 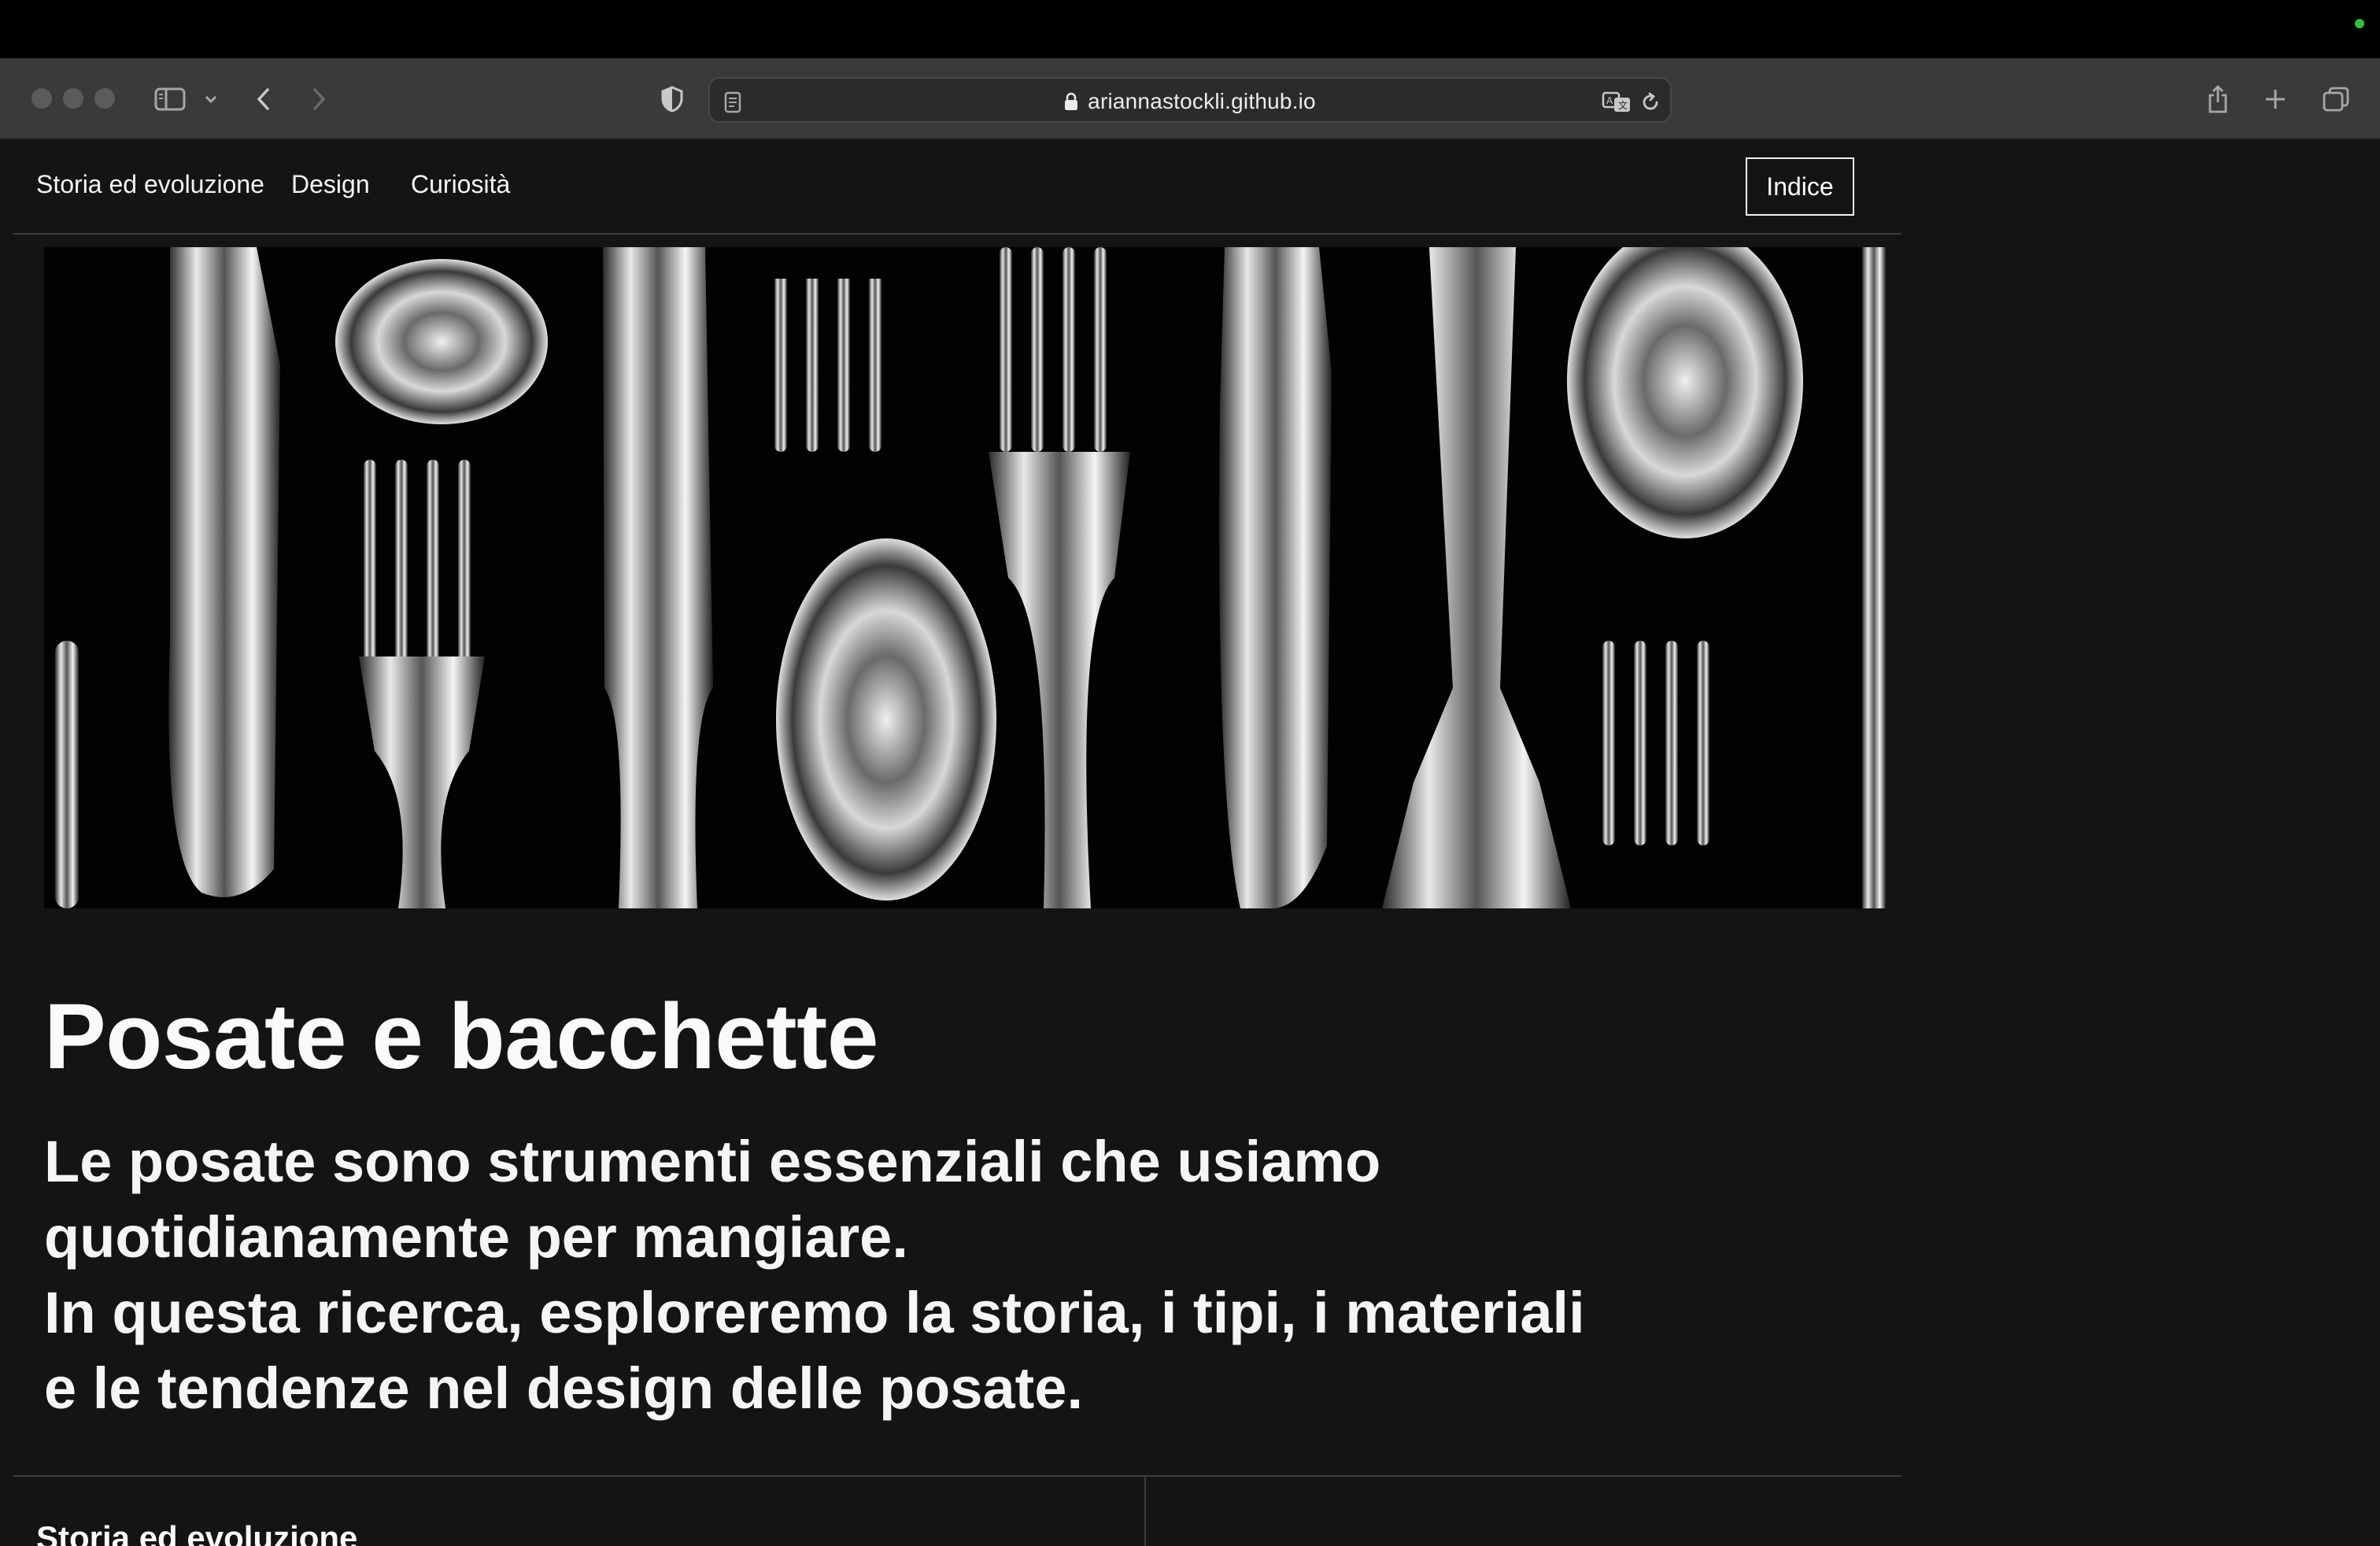 I want to click on section-divider, so click(x=957, y=1476).